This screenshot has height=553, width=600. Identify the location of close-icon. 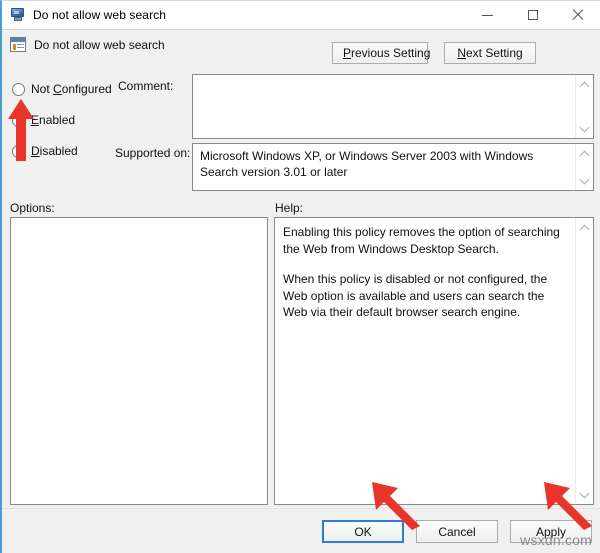
(578, 15).